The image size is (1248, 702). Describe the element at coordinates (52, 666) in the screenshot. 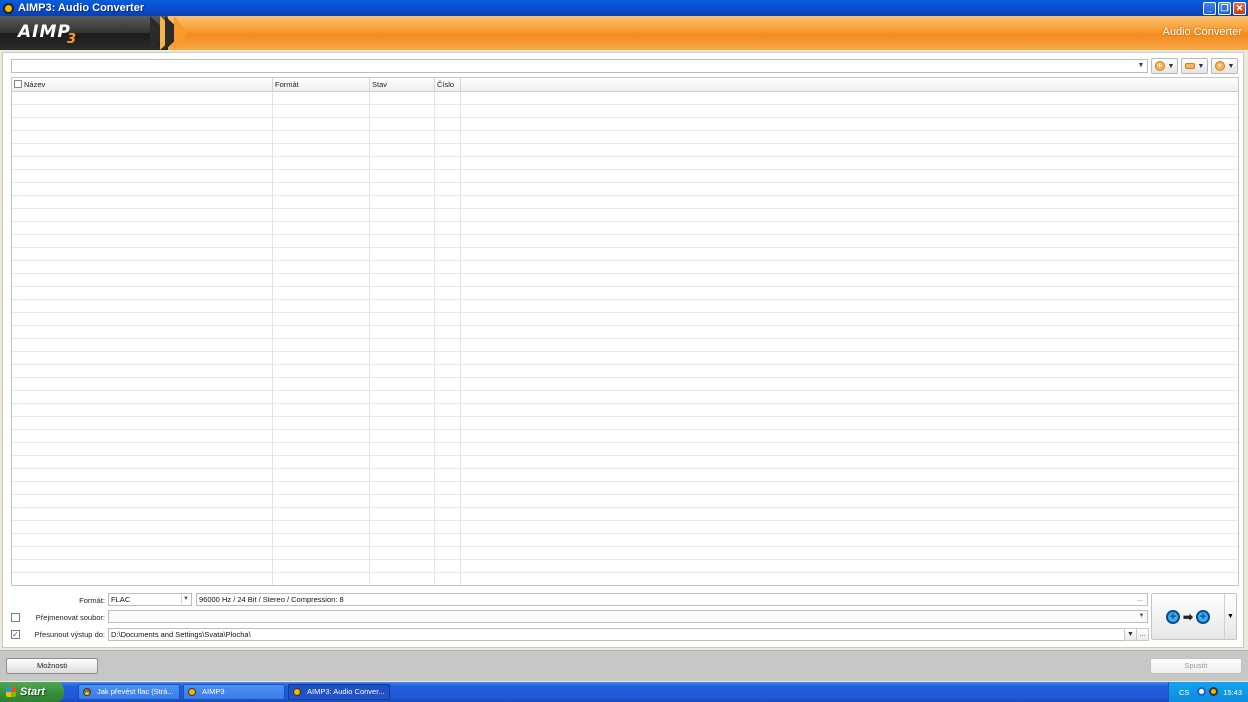

I see `options-button: Možnosti` at that location.